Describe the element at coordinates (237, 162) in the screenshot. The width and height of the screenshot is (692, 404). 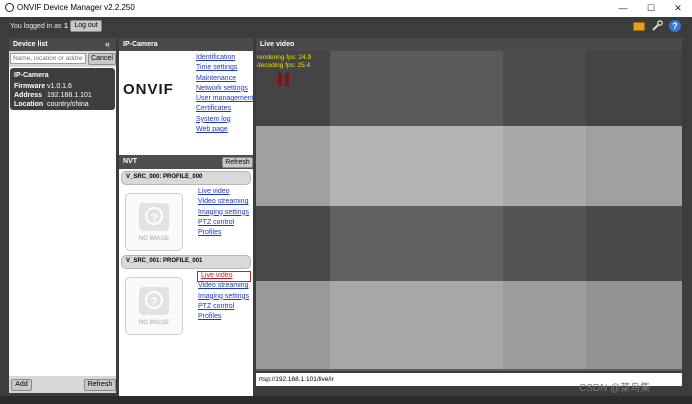
I see `nvt-refresh-button: Refresh` at that location.